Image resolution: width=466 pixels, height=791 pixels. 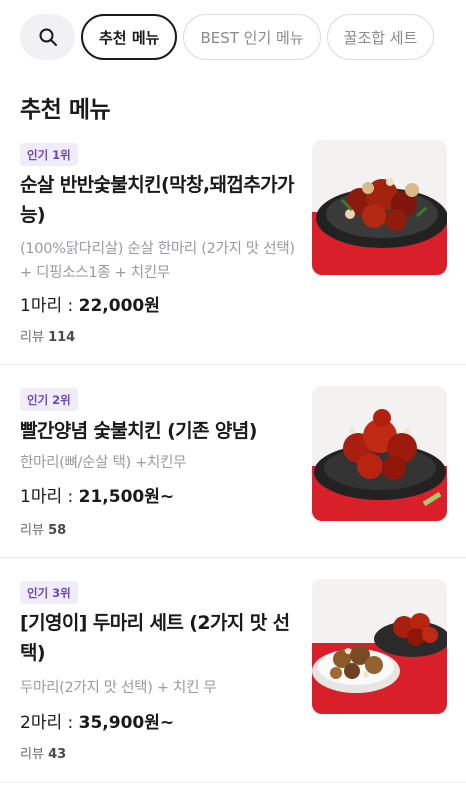 I want to click on menu-price: 2마리 : 35,900원~, so click(x=97, y=723).